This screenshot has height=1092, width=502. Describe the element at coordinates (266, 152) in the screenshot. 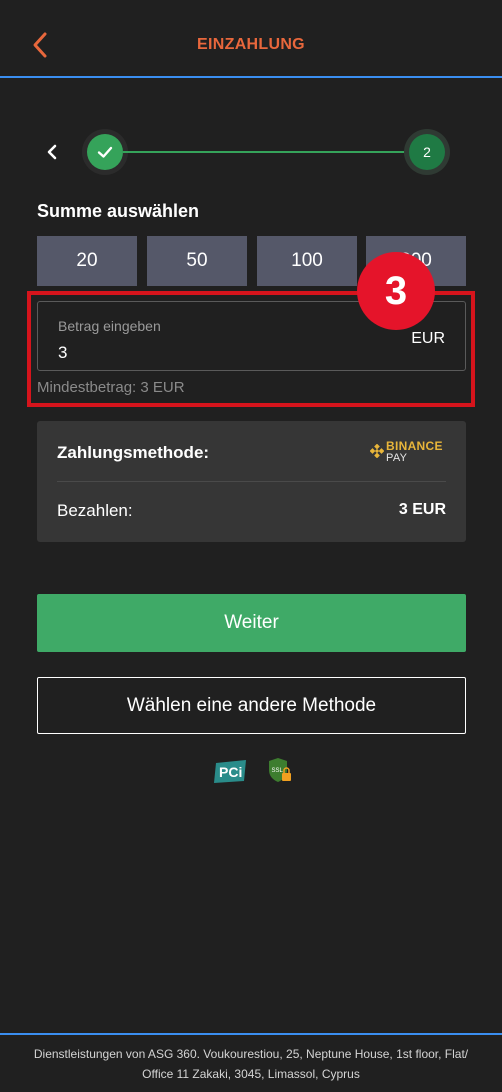

I see `step-connector` at that location.